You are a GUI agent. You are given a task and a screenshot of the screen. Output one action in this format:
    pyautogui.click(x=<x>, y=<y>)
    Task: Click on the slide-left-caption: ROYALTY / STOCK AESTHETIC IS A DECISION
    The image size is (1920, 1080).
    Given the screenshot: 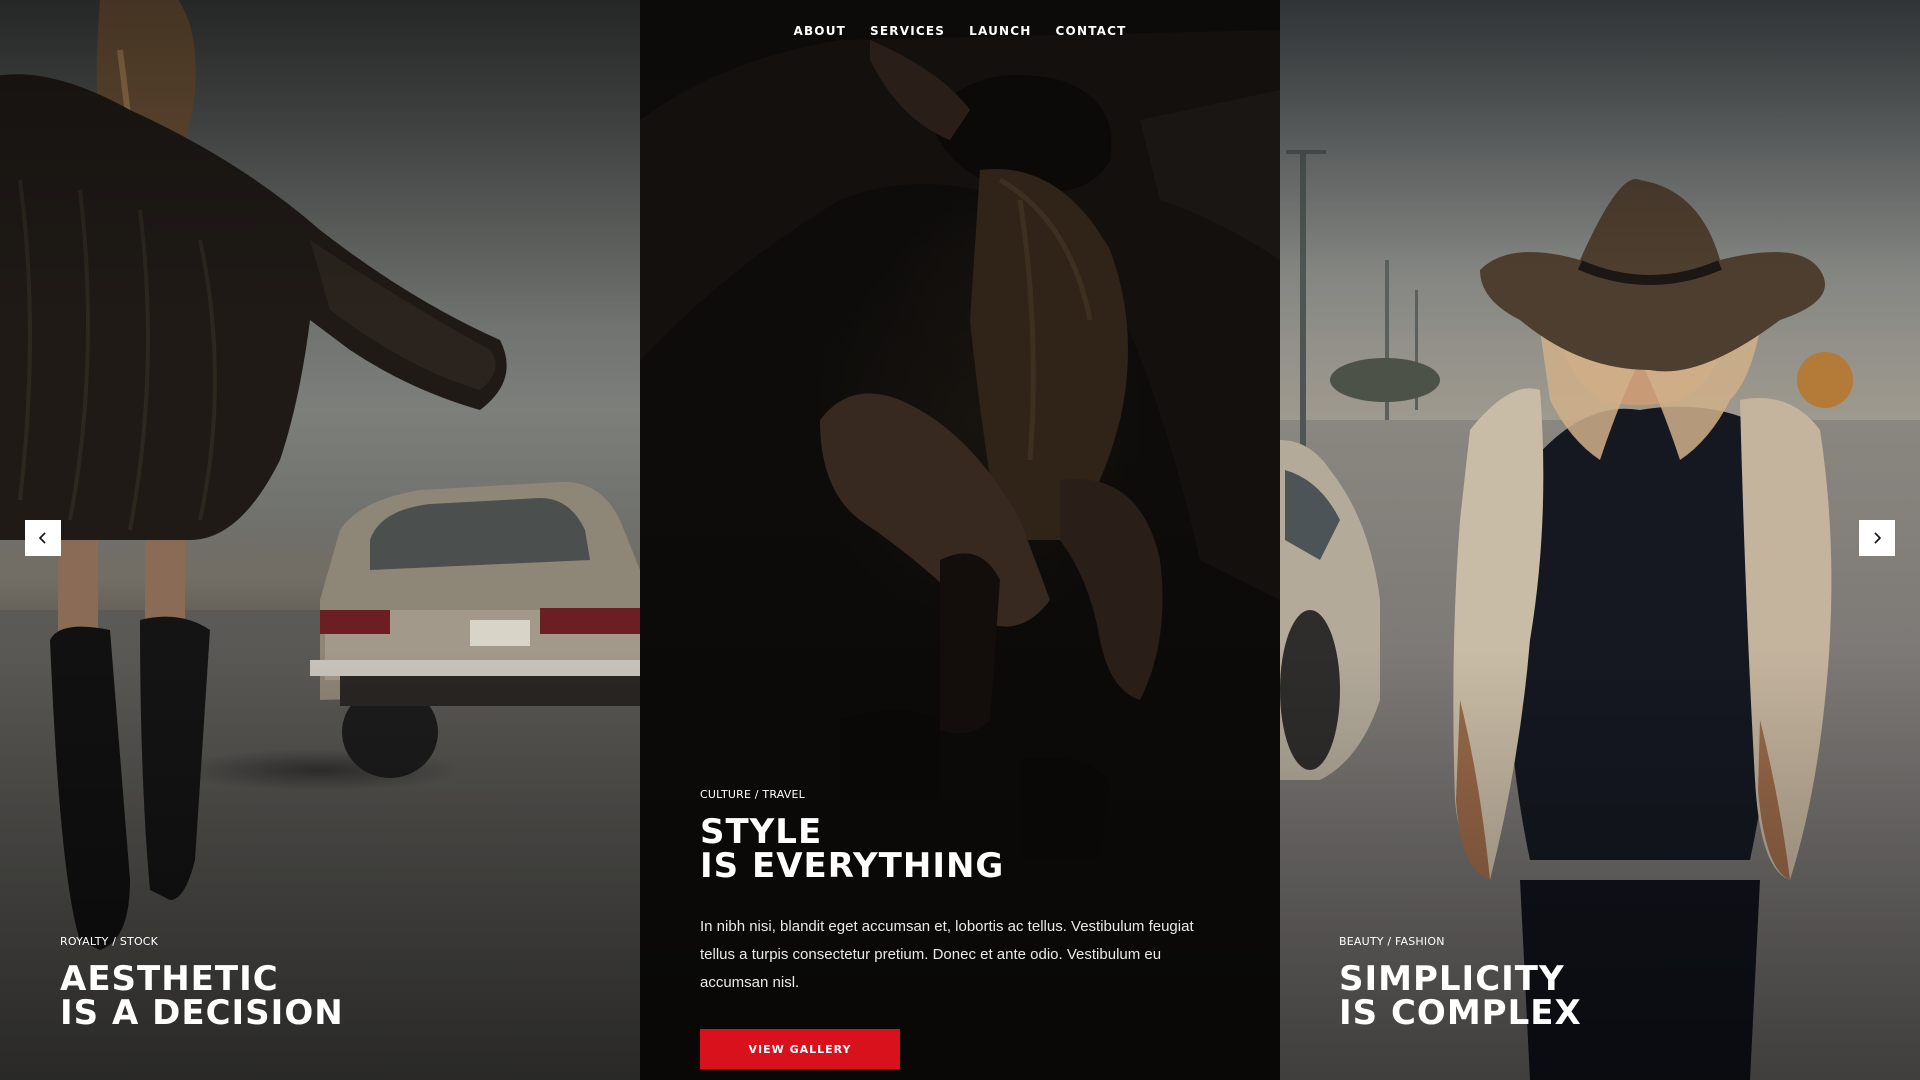 What is the action you would take?
    pyautogui.click(x=202, y=982)
    